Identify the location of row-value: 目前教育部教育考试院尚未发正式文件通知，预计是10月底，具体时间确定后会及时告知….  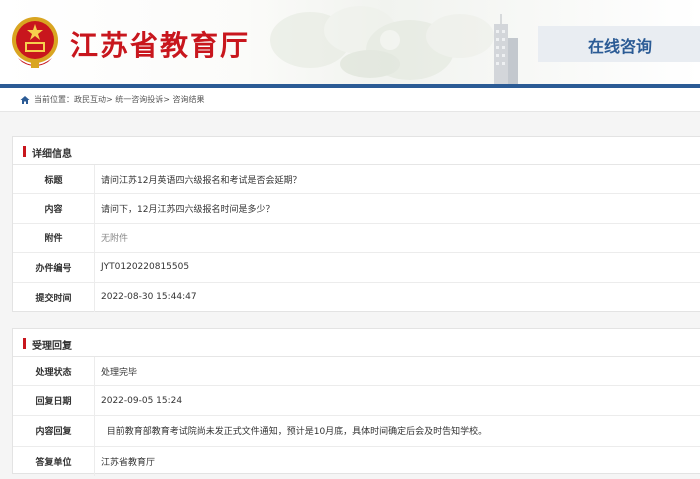
(294, 432).